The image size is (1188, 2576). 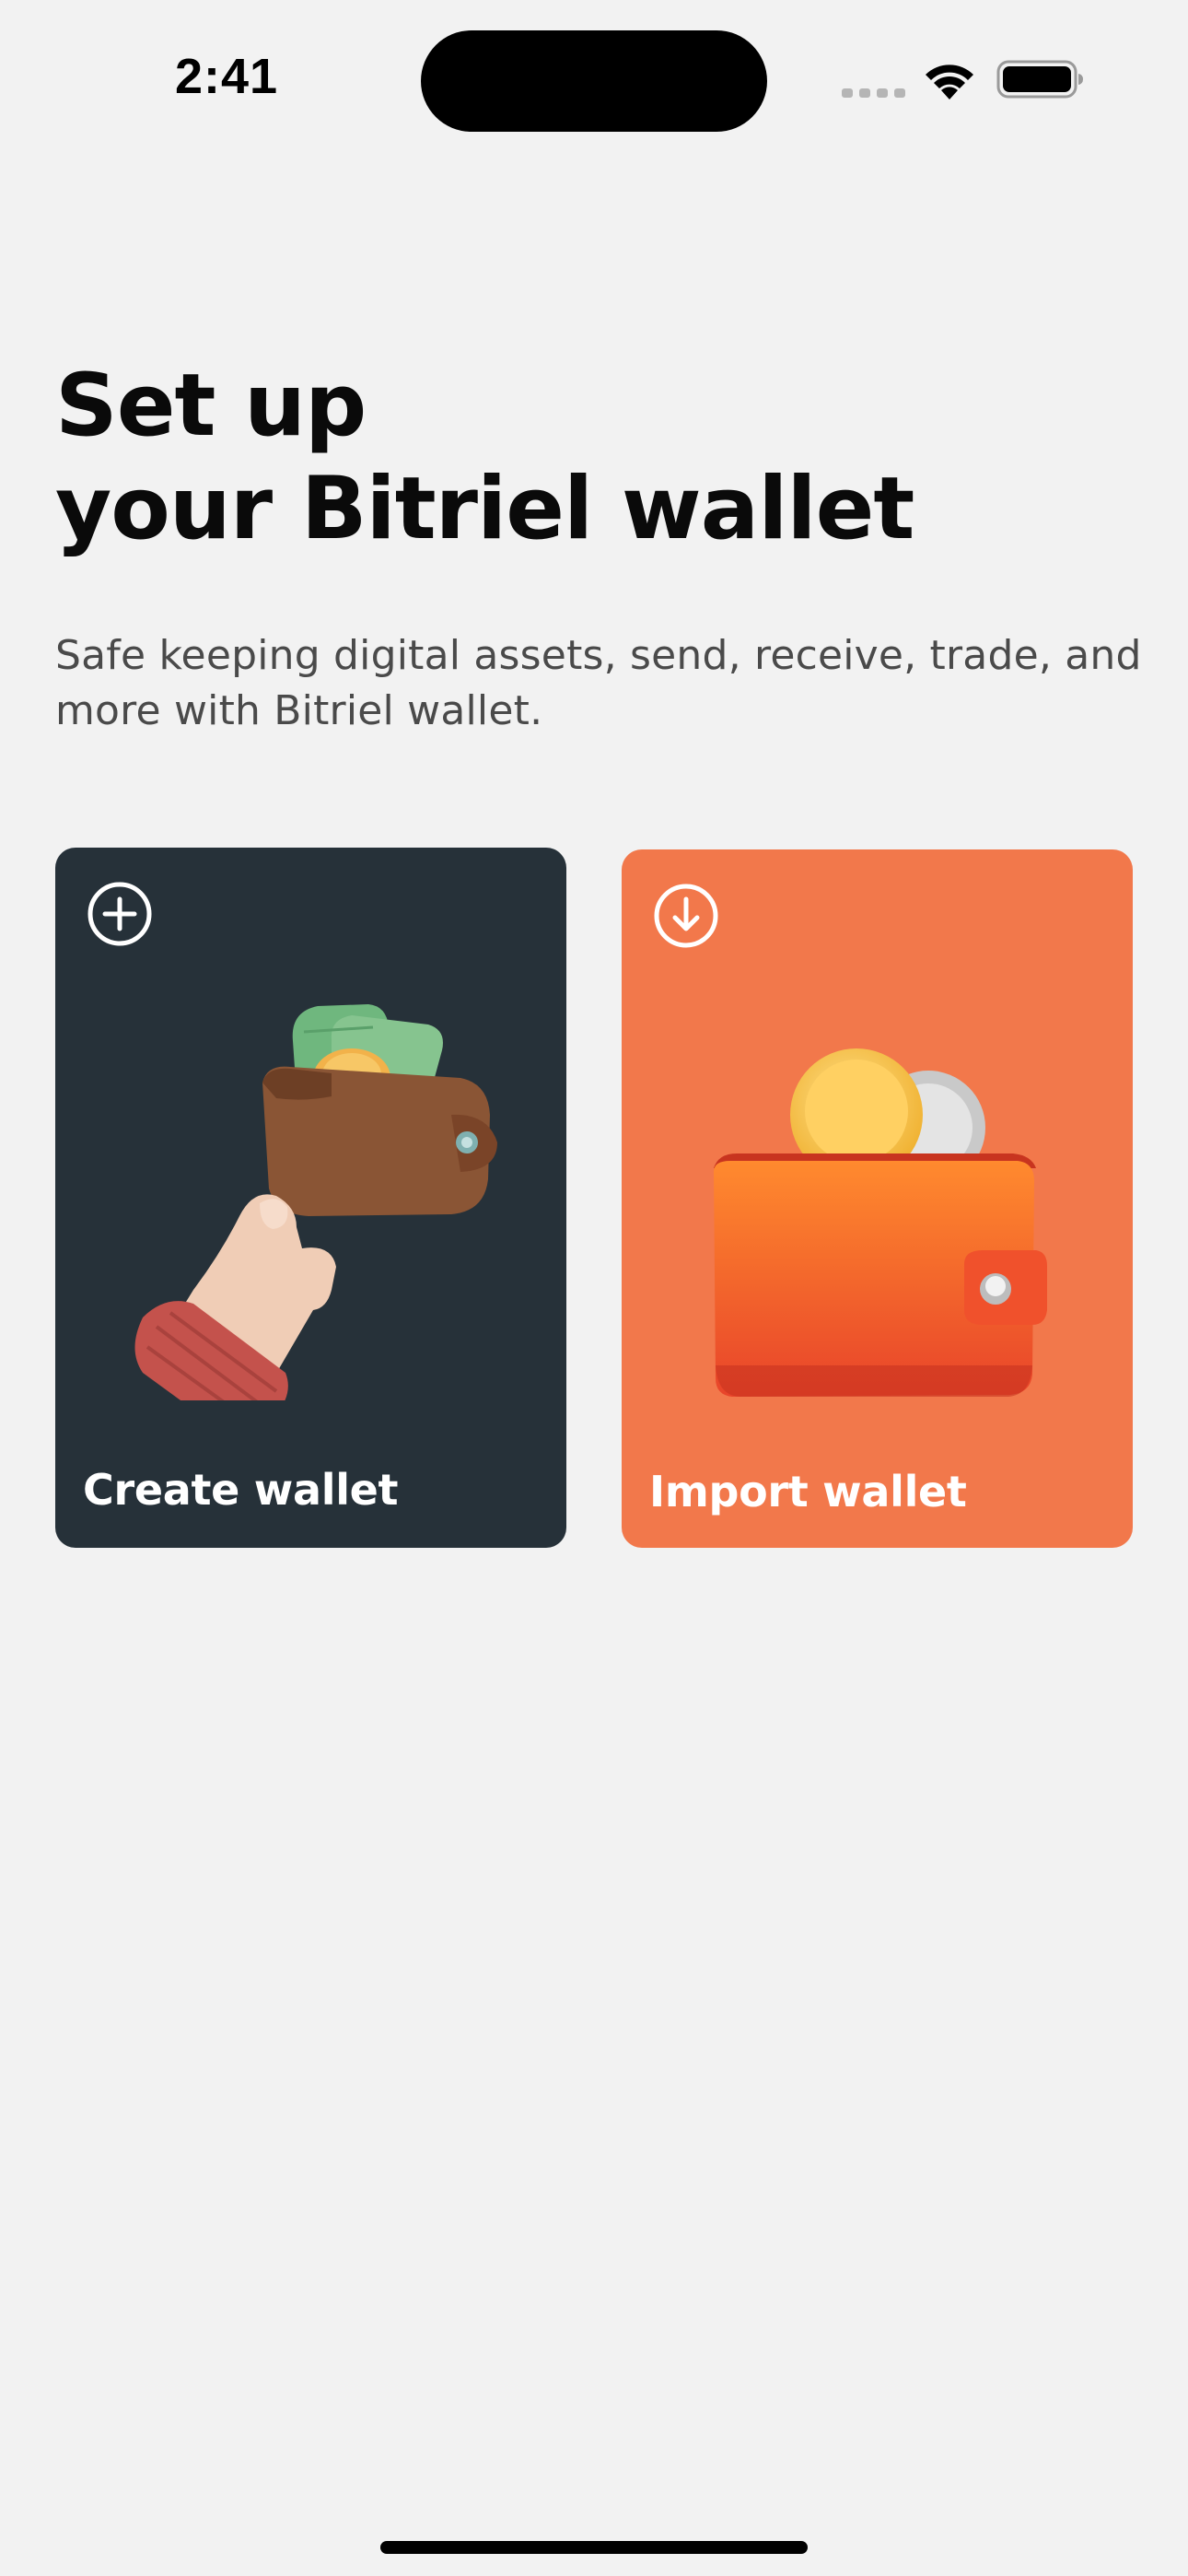 I want to click on wifi-icon, so click(x=949, y=82).